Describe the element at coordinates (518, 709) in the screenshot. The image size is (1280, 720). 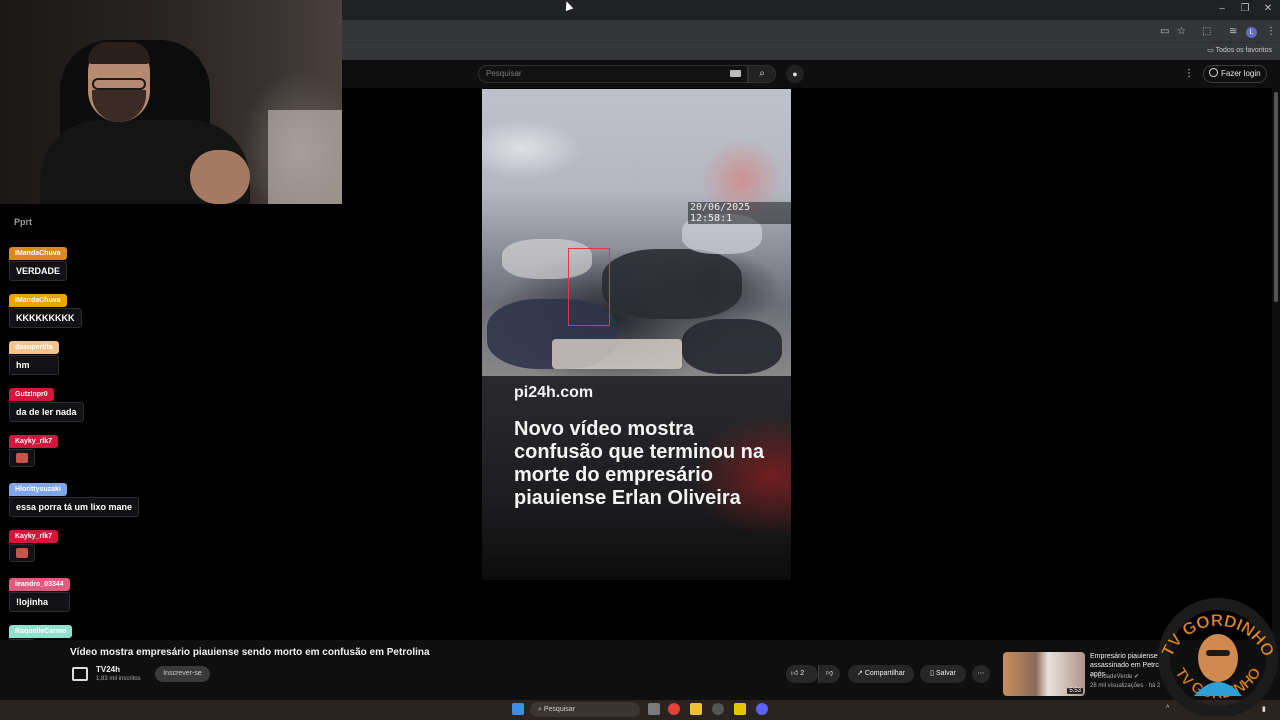
I see `windows-start-icon` at that location.